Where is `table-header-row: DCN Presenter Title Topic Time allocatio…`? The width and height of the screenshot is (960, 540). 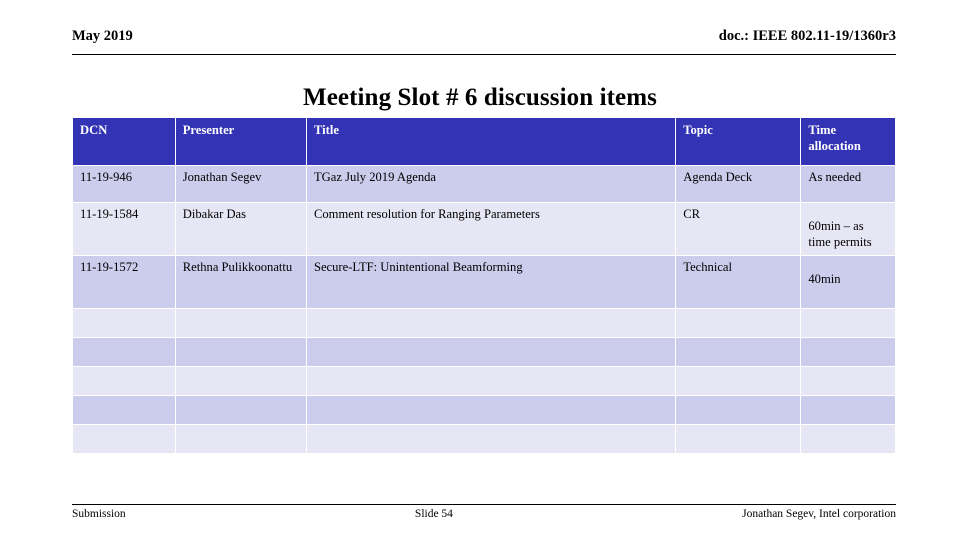 table-header-row: DCN Presenter Title Topic Time allocatio… is located at coordinates (484, 141).